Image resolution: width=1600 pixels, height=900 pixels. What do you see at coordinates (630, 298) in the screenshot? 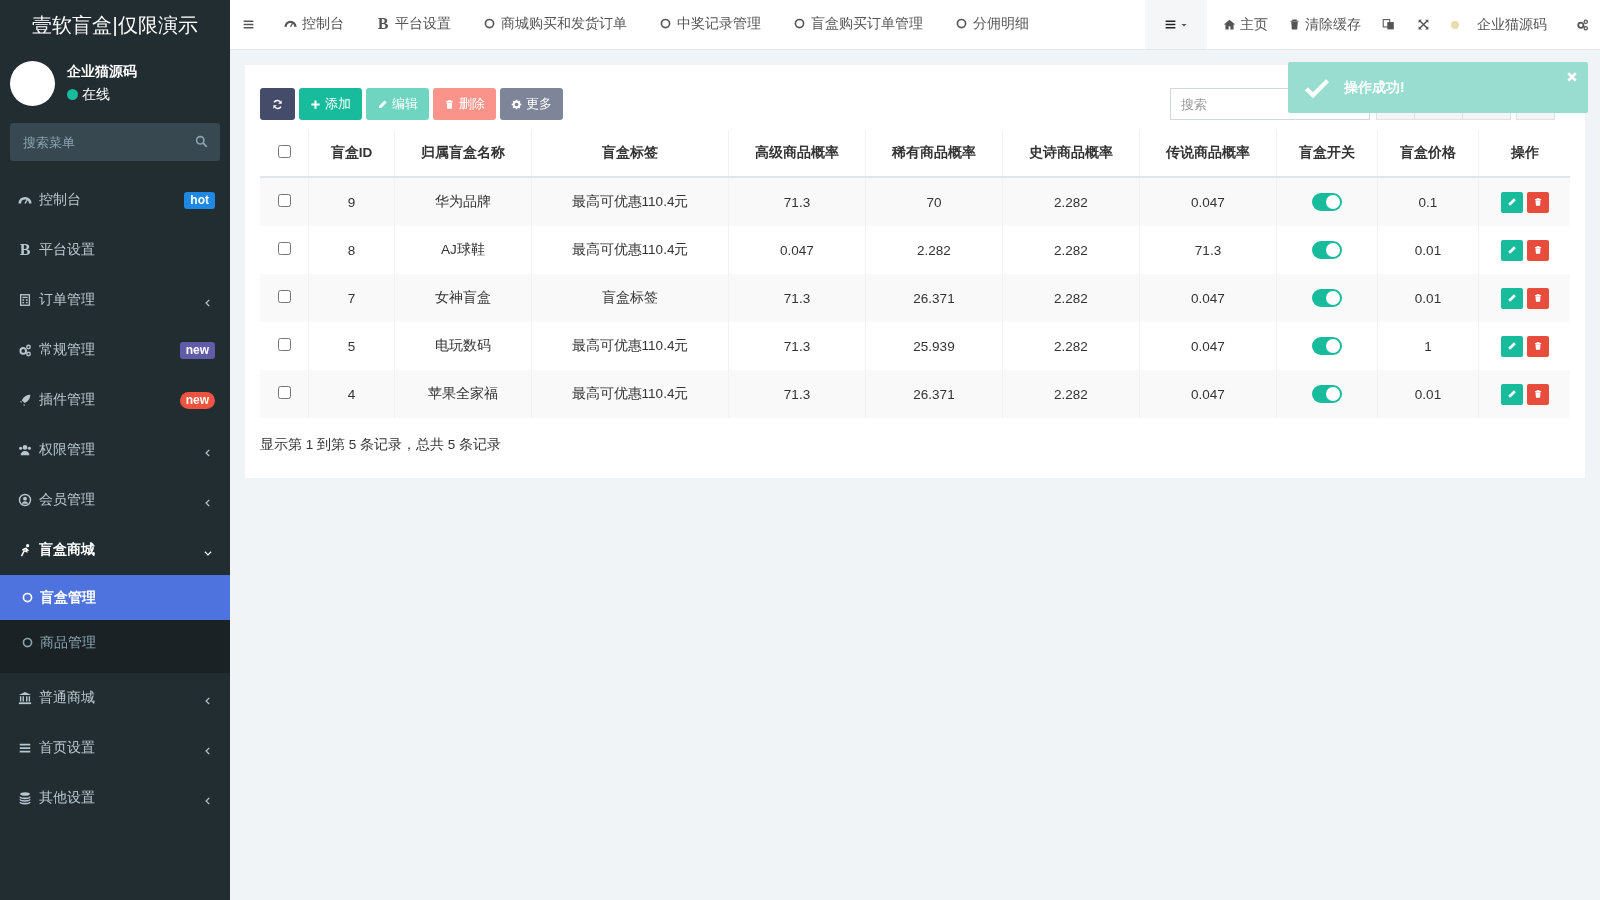
I see `table-cell: 盲盒标签` at bounding box center [630, 298].